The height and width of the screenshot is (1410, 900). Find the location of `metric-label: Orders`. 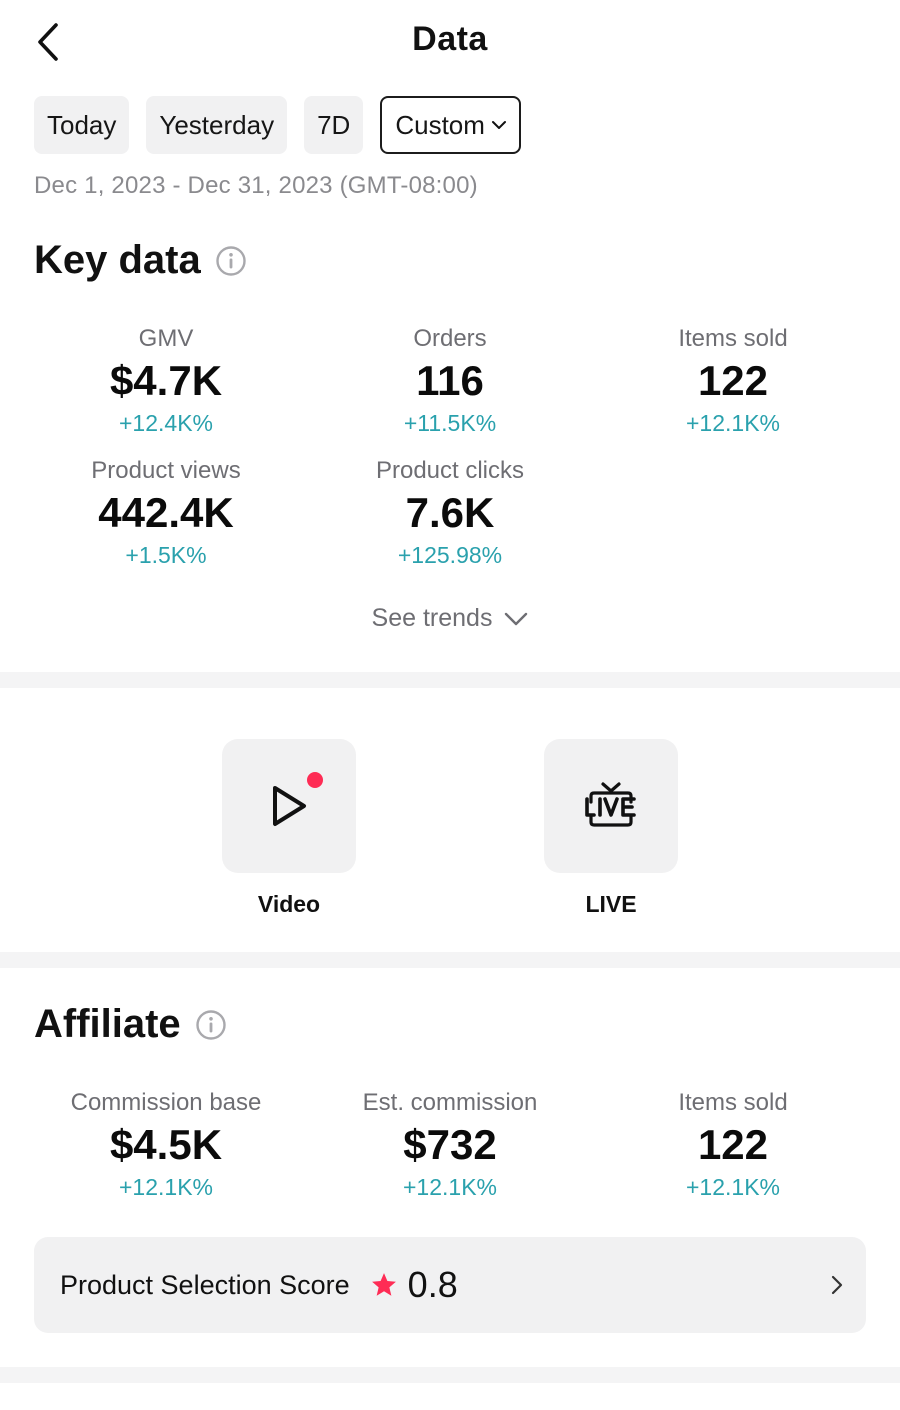

metric-label: Orders is located at coordinates (450, 338).